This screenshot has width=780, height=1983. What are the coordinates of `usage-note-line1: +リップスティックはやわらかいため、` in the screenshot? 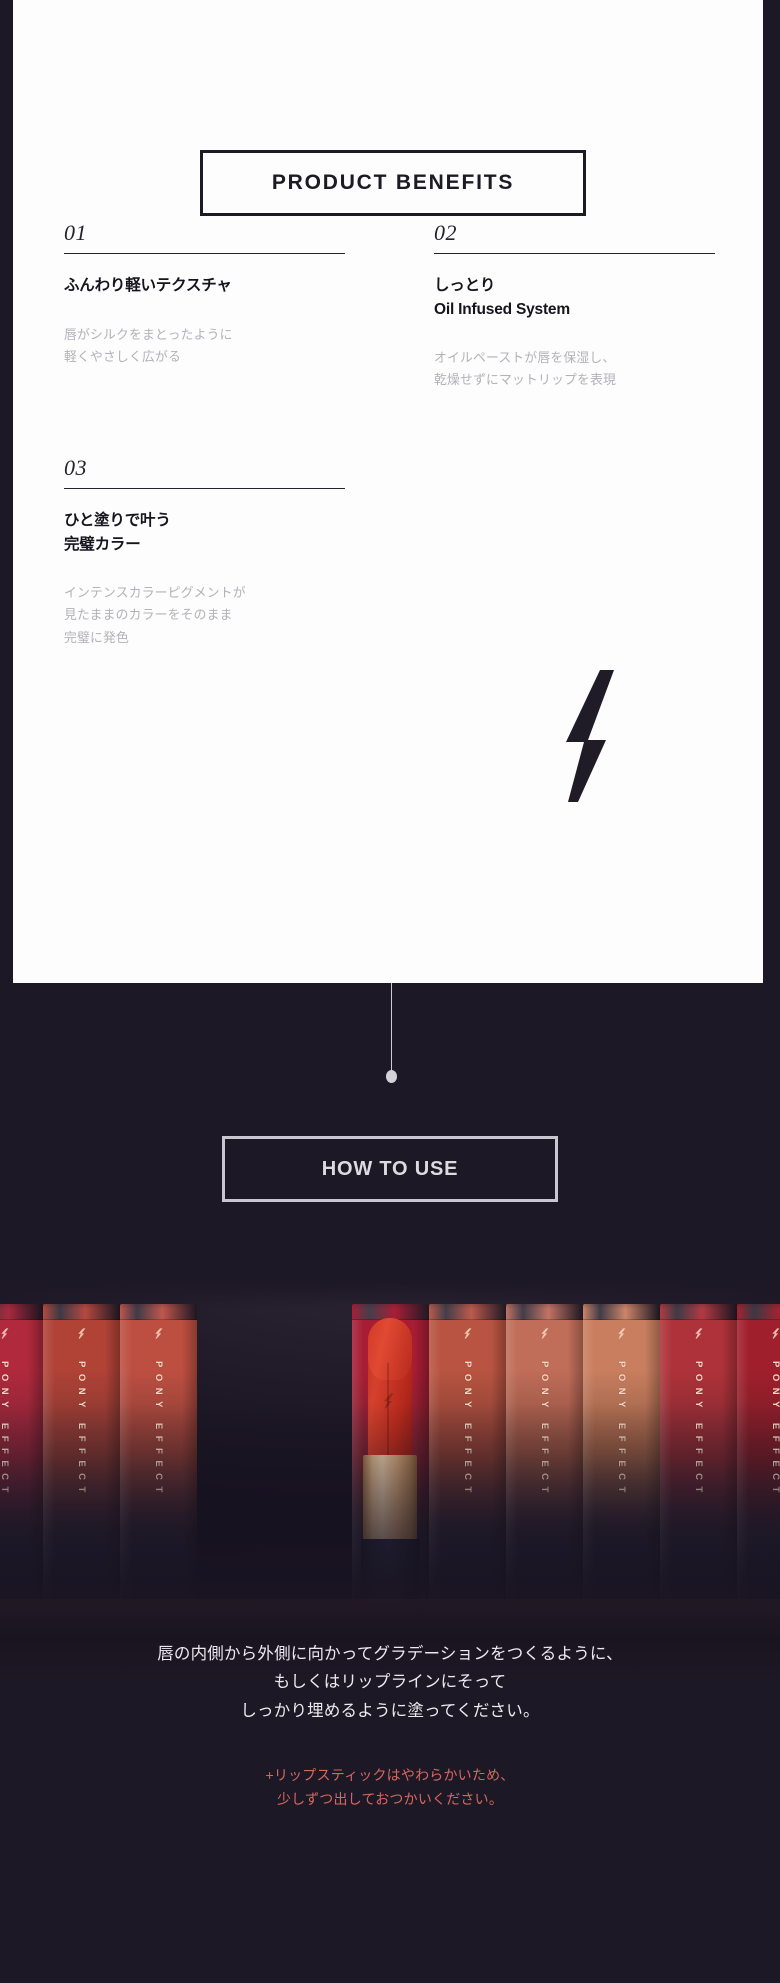 It's located at (390, 1775).